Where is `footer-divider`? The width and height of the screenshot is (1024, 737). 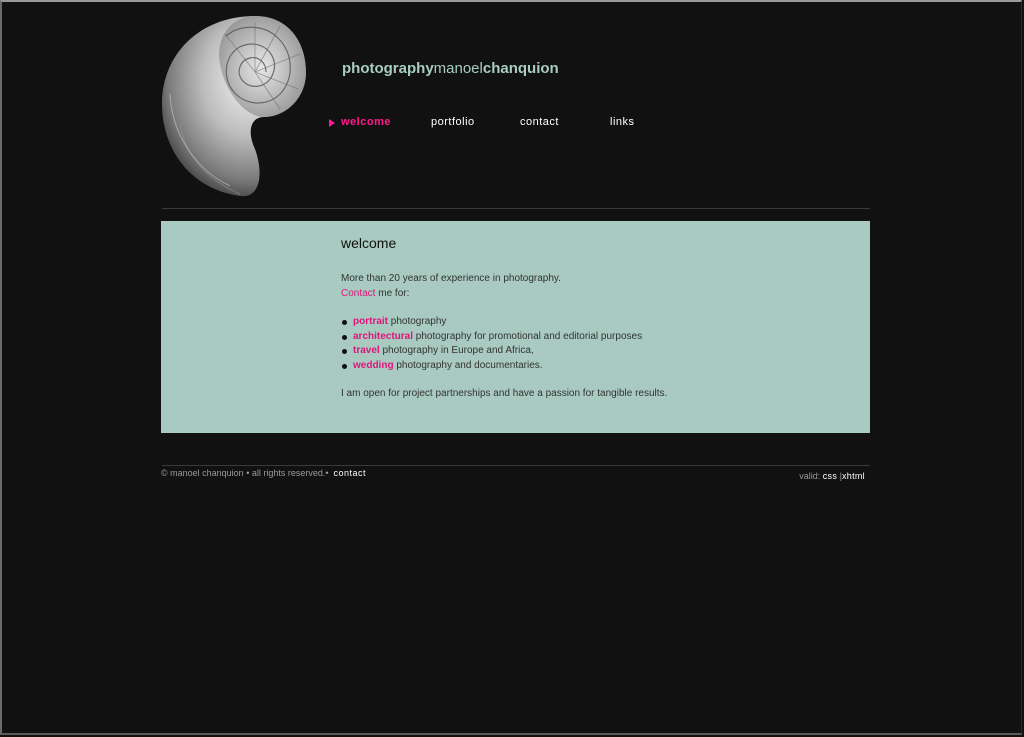
footer-divider is located at coordinates (516, 465).